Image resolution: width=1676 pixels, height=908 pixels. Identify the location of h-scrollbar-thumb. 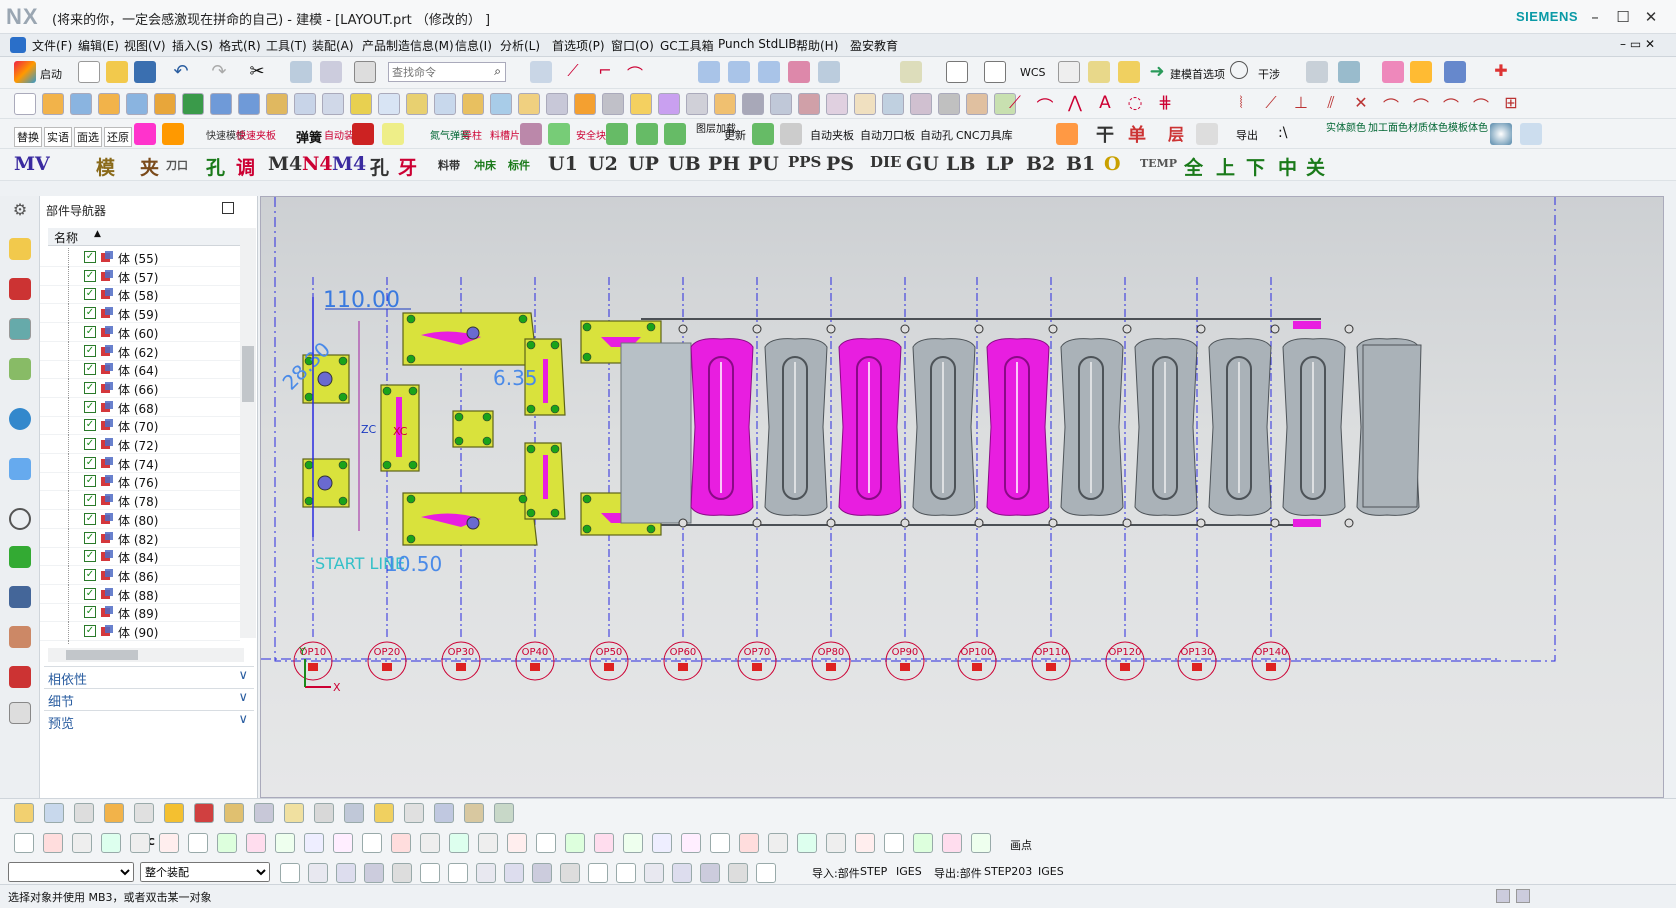
(102, 655).